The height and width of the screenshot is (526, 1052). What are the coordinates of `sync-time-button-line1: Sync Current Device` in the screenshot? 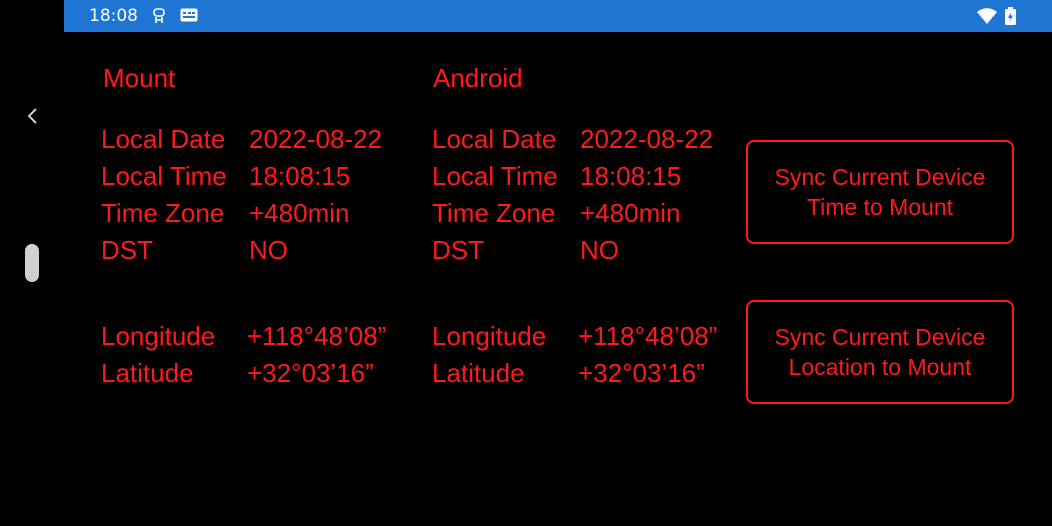 It's located at (880, 177).